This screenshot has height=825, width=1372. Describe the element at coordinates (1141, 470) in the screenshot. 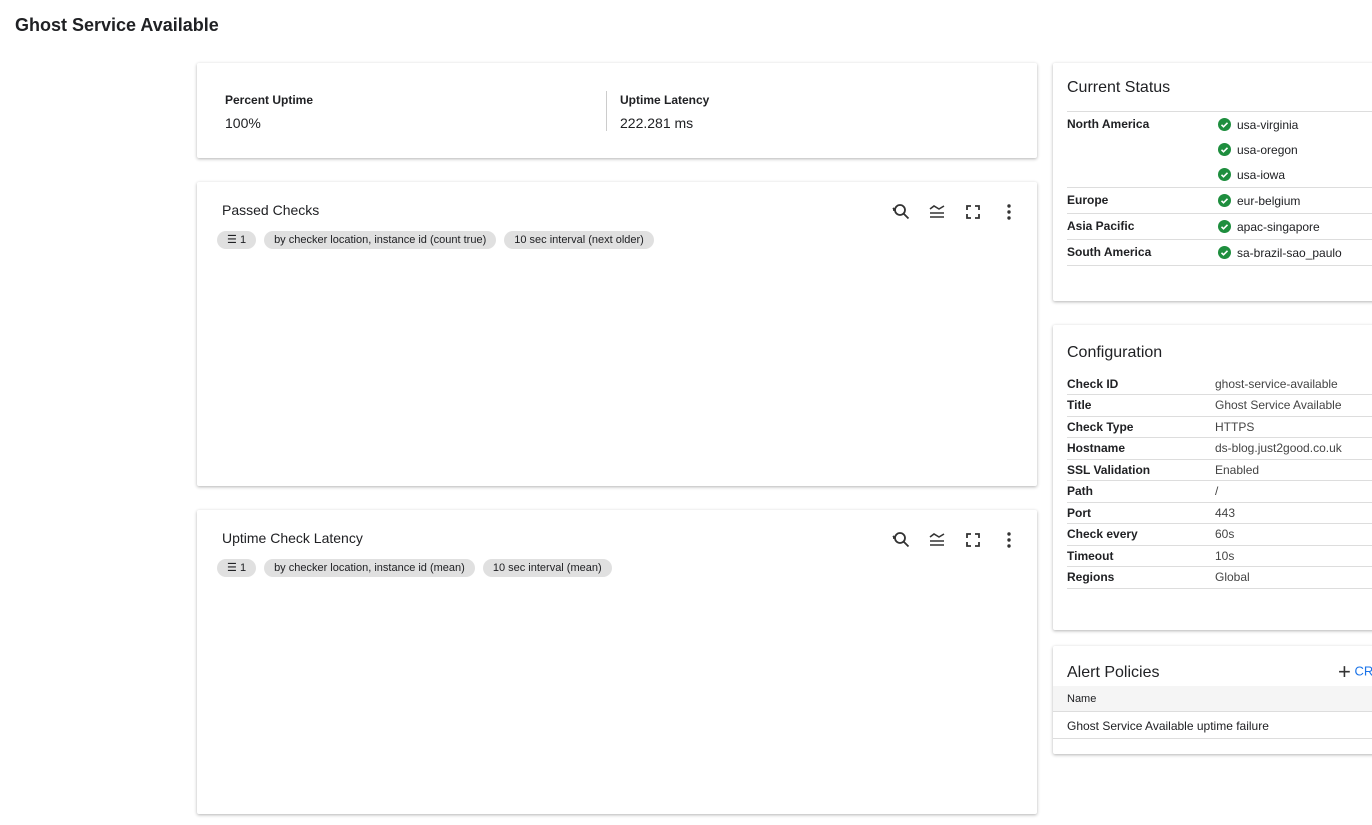

I see `config-key: SSL Validation` at that location.